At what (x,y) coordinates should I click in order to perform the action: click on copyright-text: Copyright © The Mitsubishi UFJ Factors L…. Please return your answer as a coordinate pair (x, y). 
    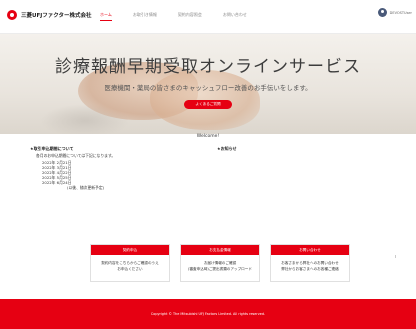
    Looking at the image, I should click on (208, 314).